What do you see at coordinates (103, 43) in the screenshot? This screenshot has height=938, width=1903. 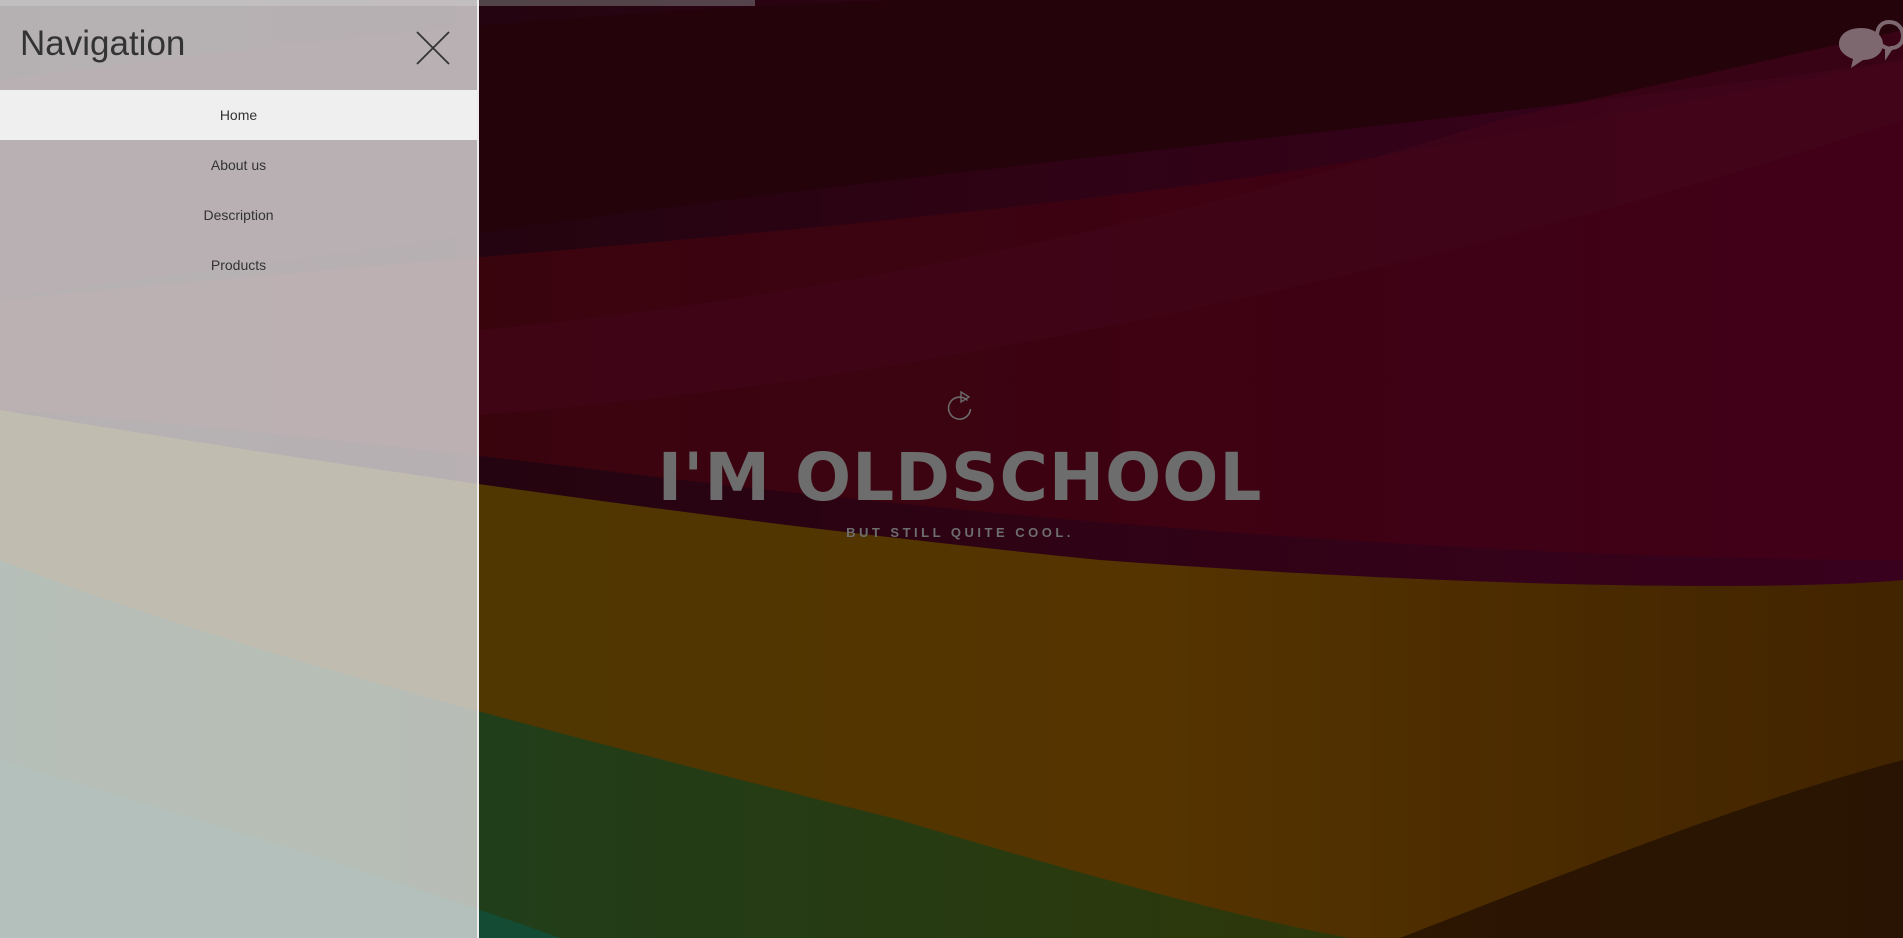 I see `navigation-title: Navigation` at bounding box center [103, 43].